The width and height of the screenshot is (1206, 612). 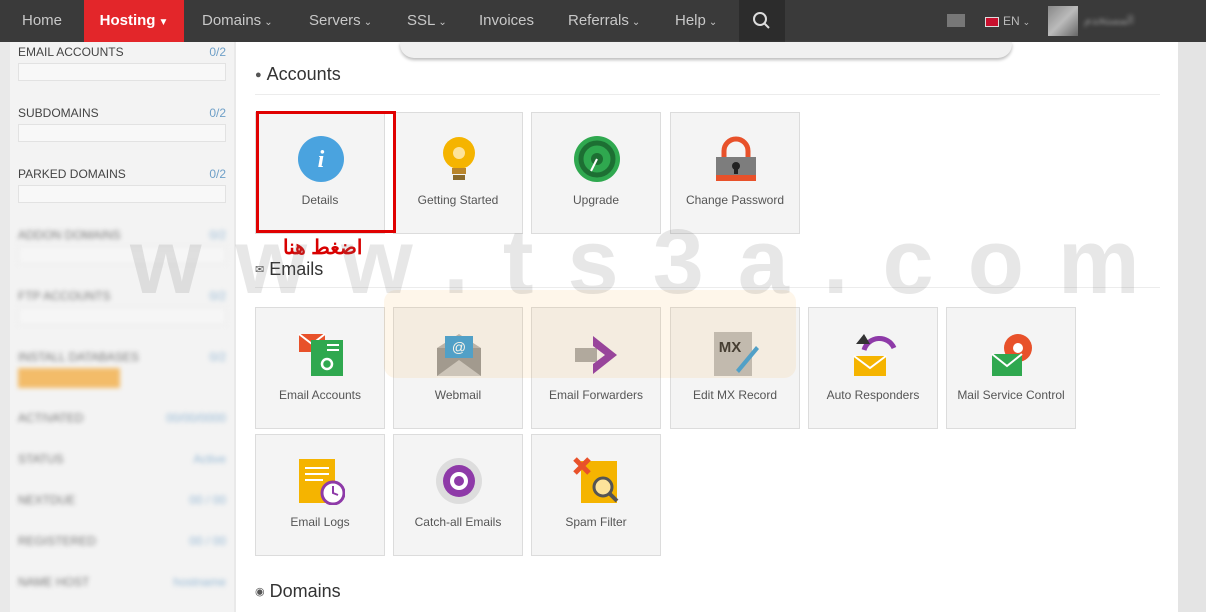 What do you see at coordinates (598, 20) in the screenshot?
I see `nav-referrals-label: Referrals` at bounding box center [598, 20].